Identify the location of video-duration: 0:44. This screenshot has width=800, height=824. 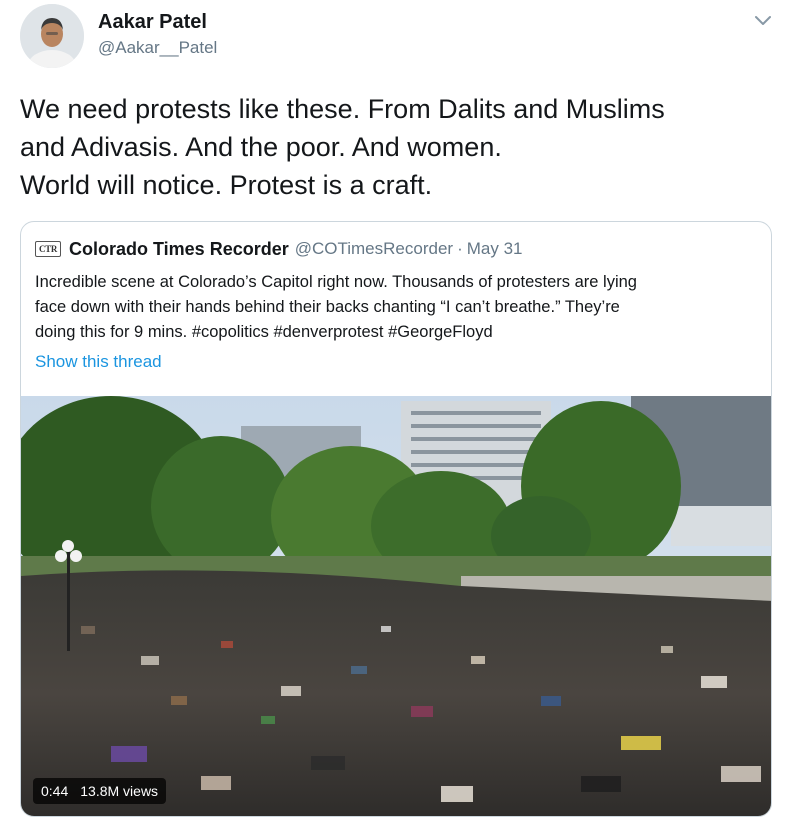
(55, 791).